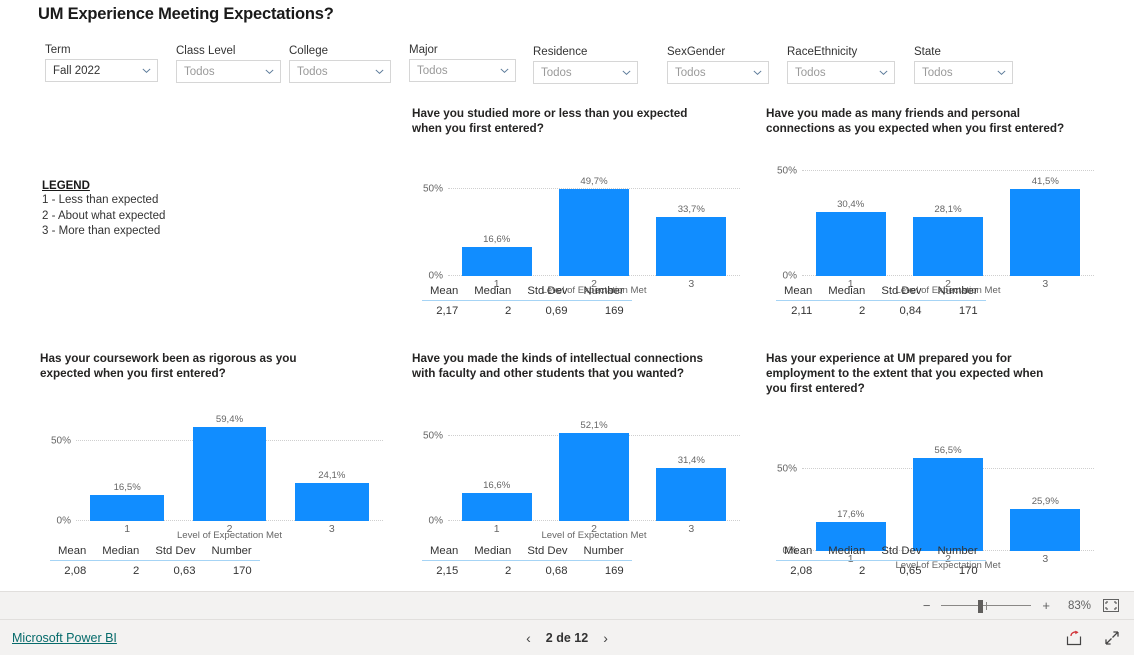 The image size is (1134, 655). I want to click on zoom-slider-notch, so click(987, 605).